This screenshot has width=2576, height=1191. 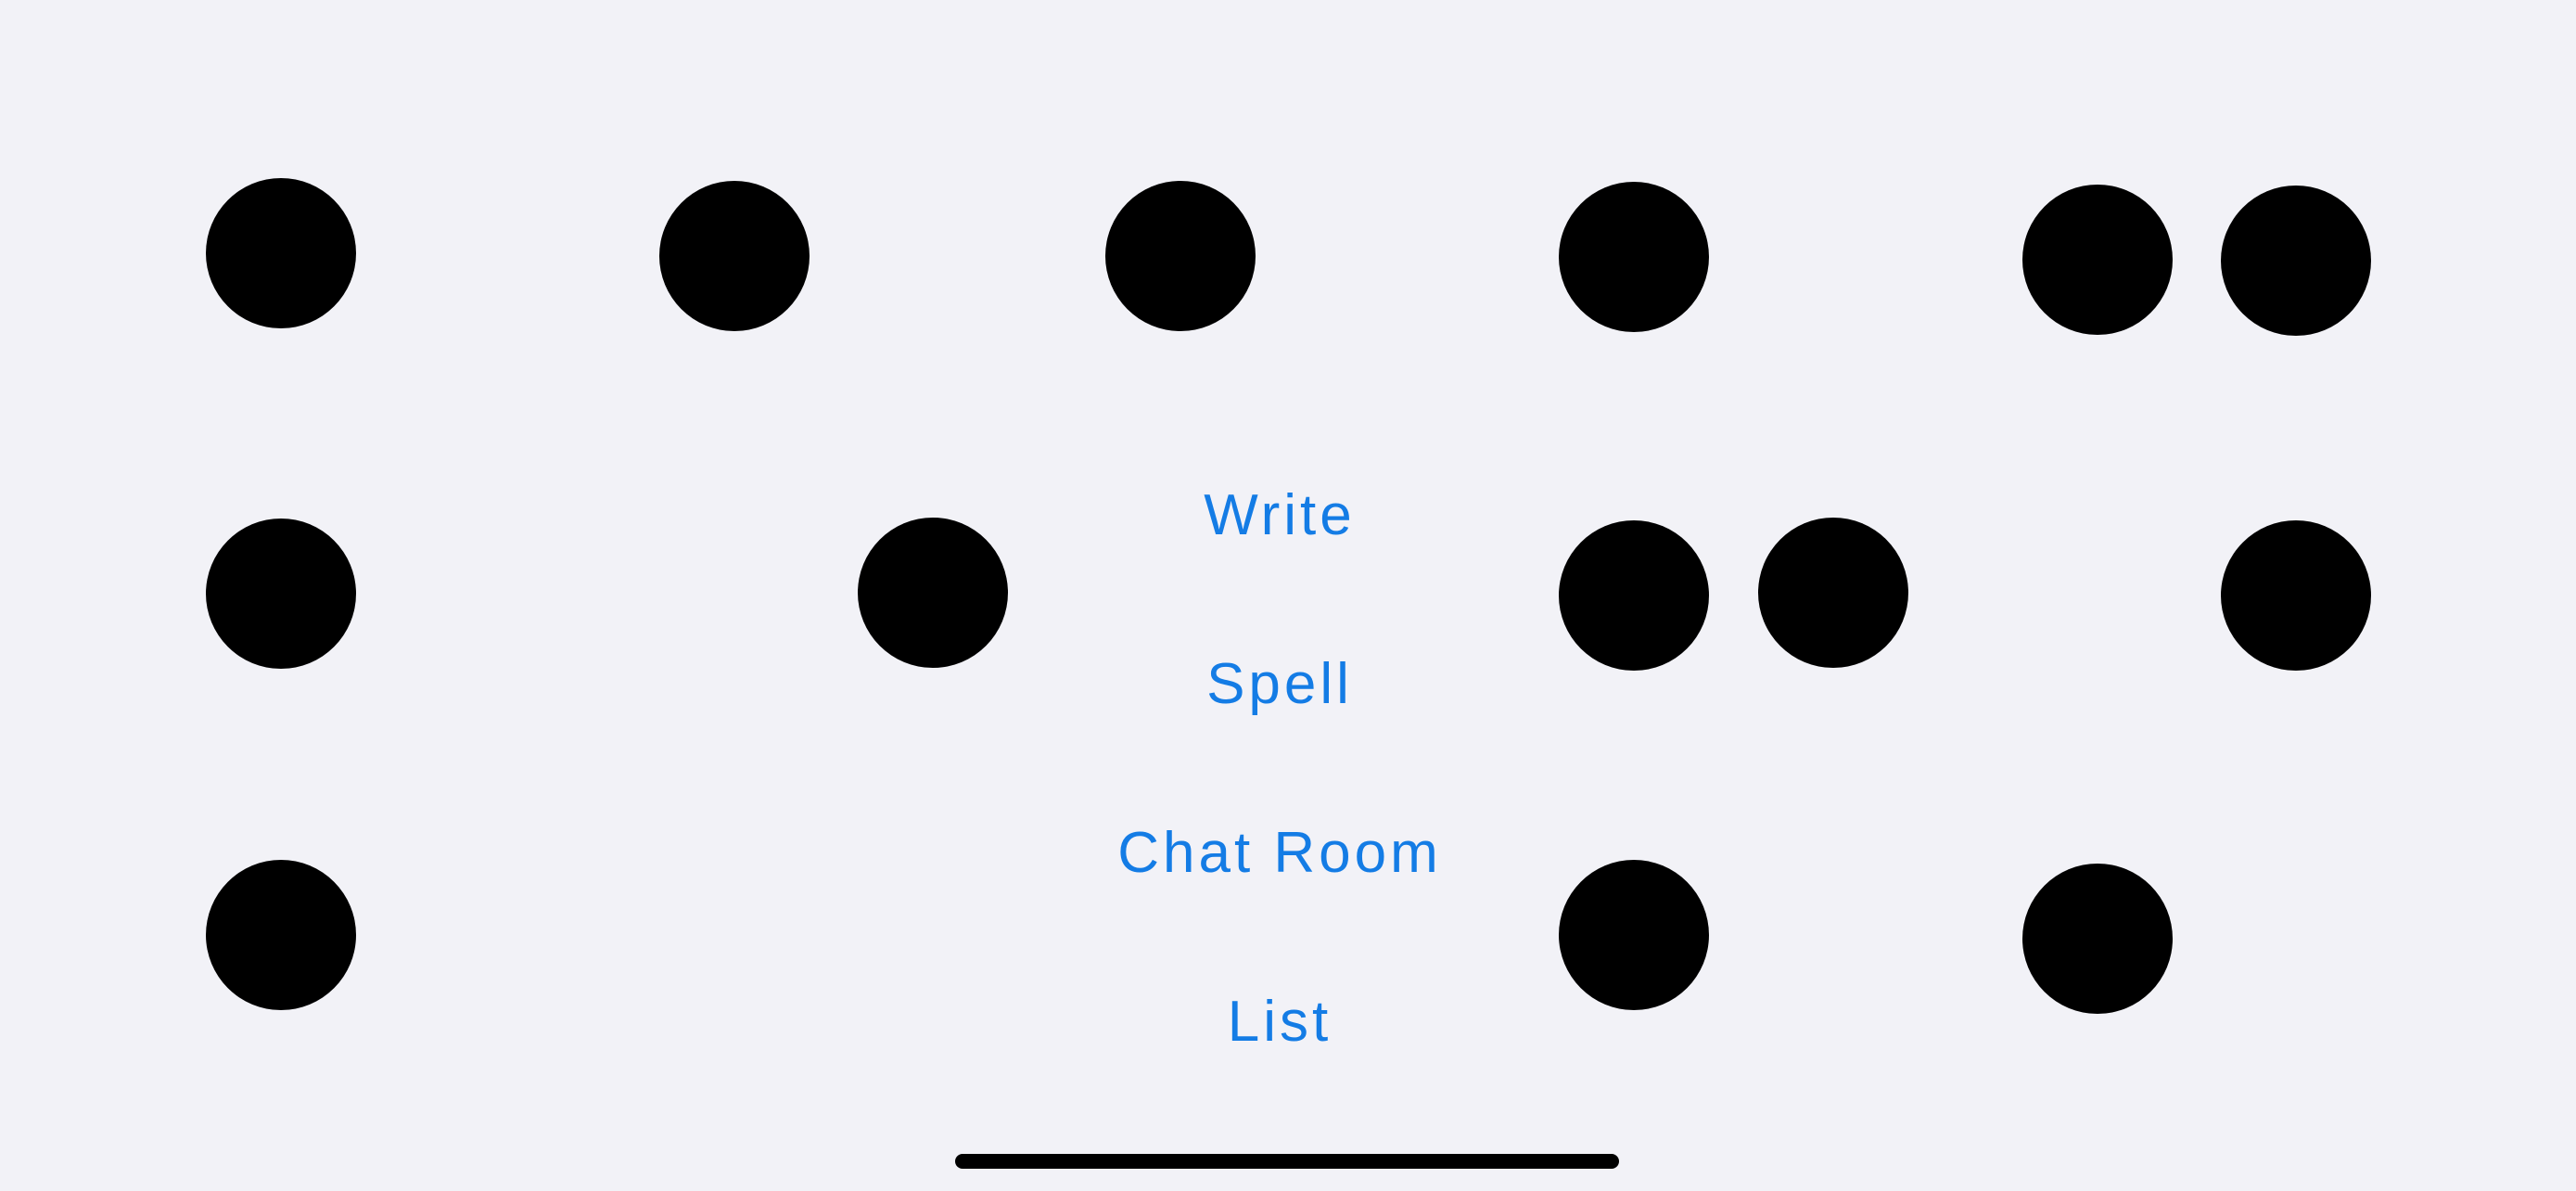 I want to click on spell-button: Spell, so click(x=1279, y=684).